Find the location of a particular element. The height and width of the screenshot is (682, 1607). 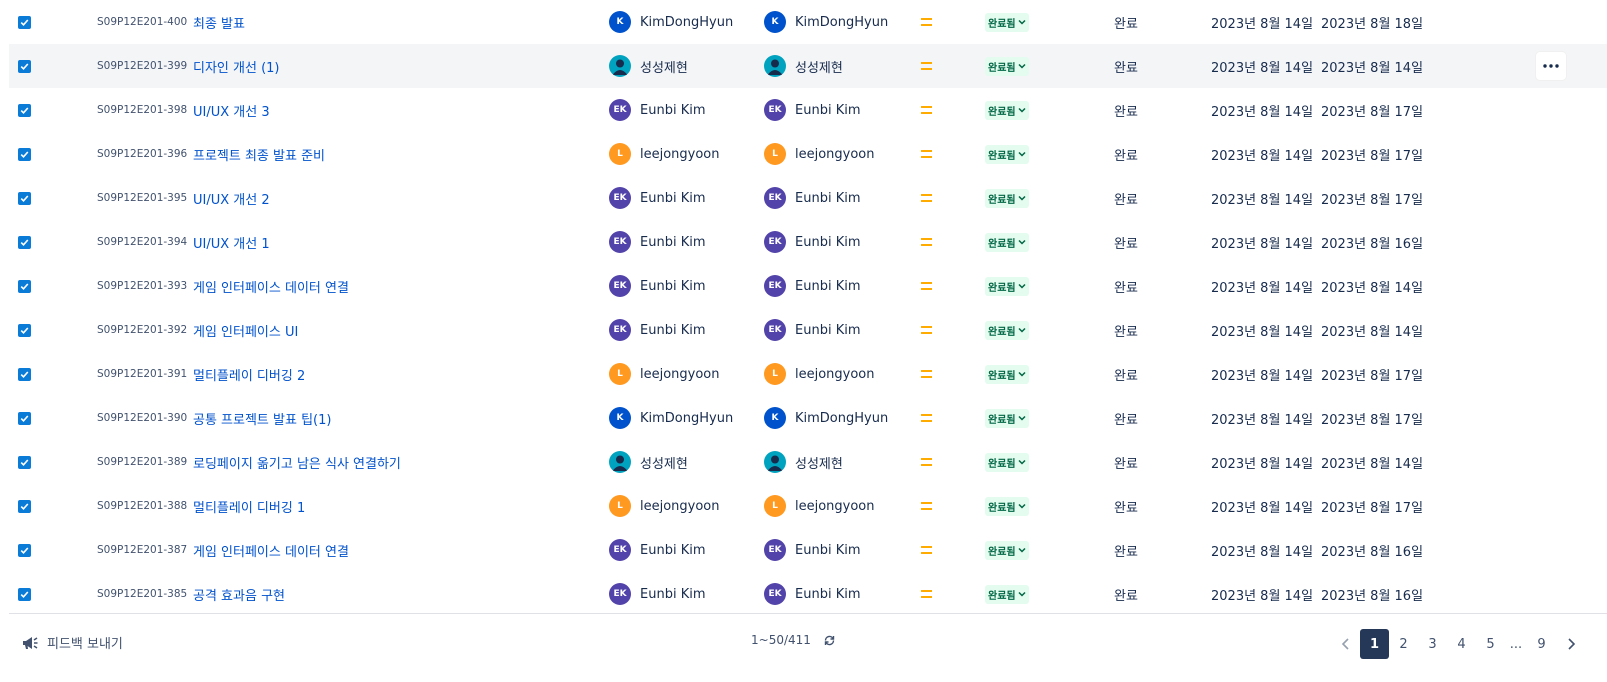

issue-key: S09P12E201-385 is located at coordinates (142, 594).